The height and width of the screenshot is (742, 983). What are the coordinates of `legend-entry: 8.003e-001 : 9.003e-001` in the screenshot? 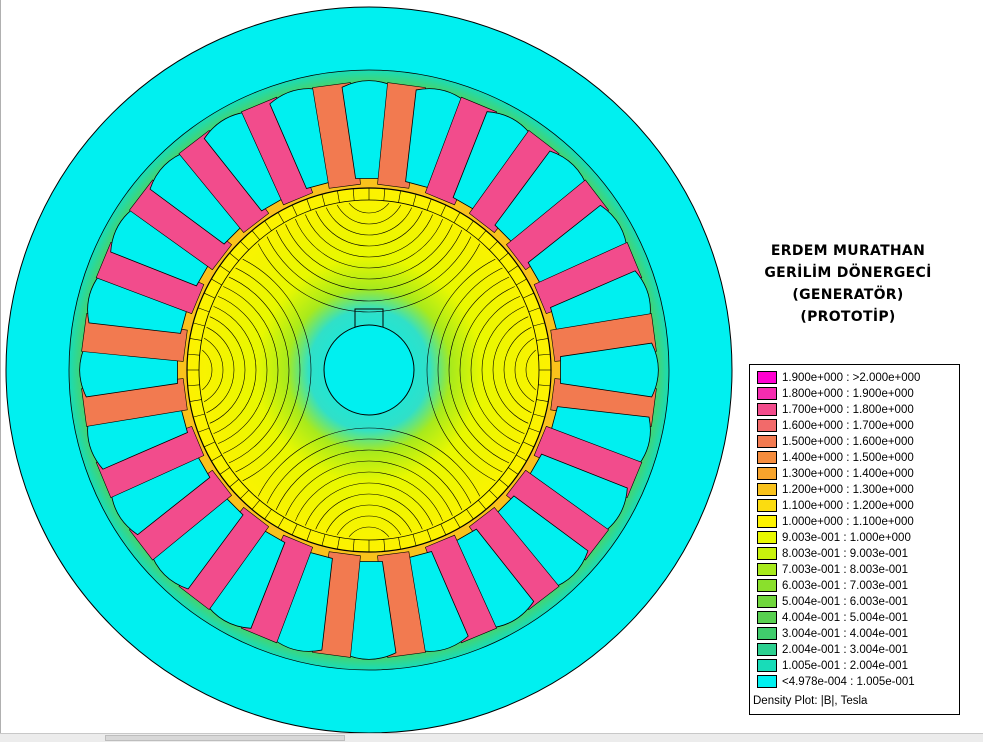 It's located at (832, 553).